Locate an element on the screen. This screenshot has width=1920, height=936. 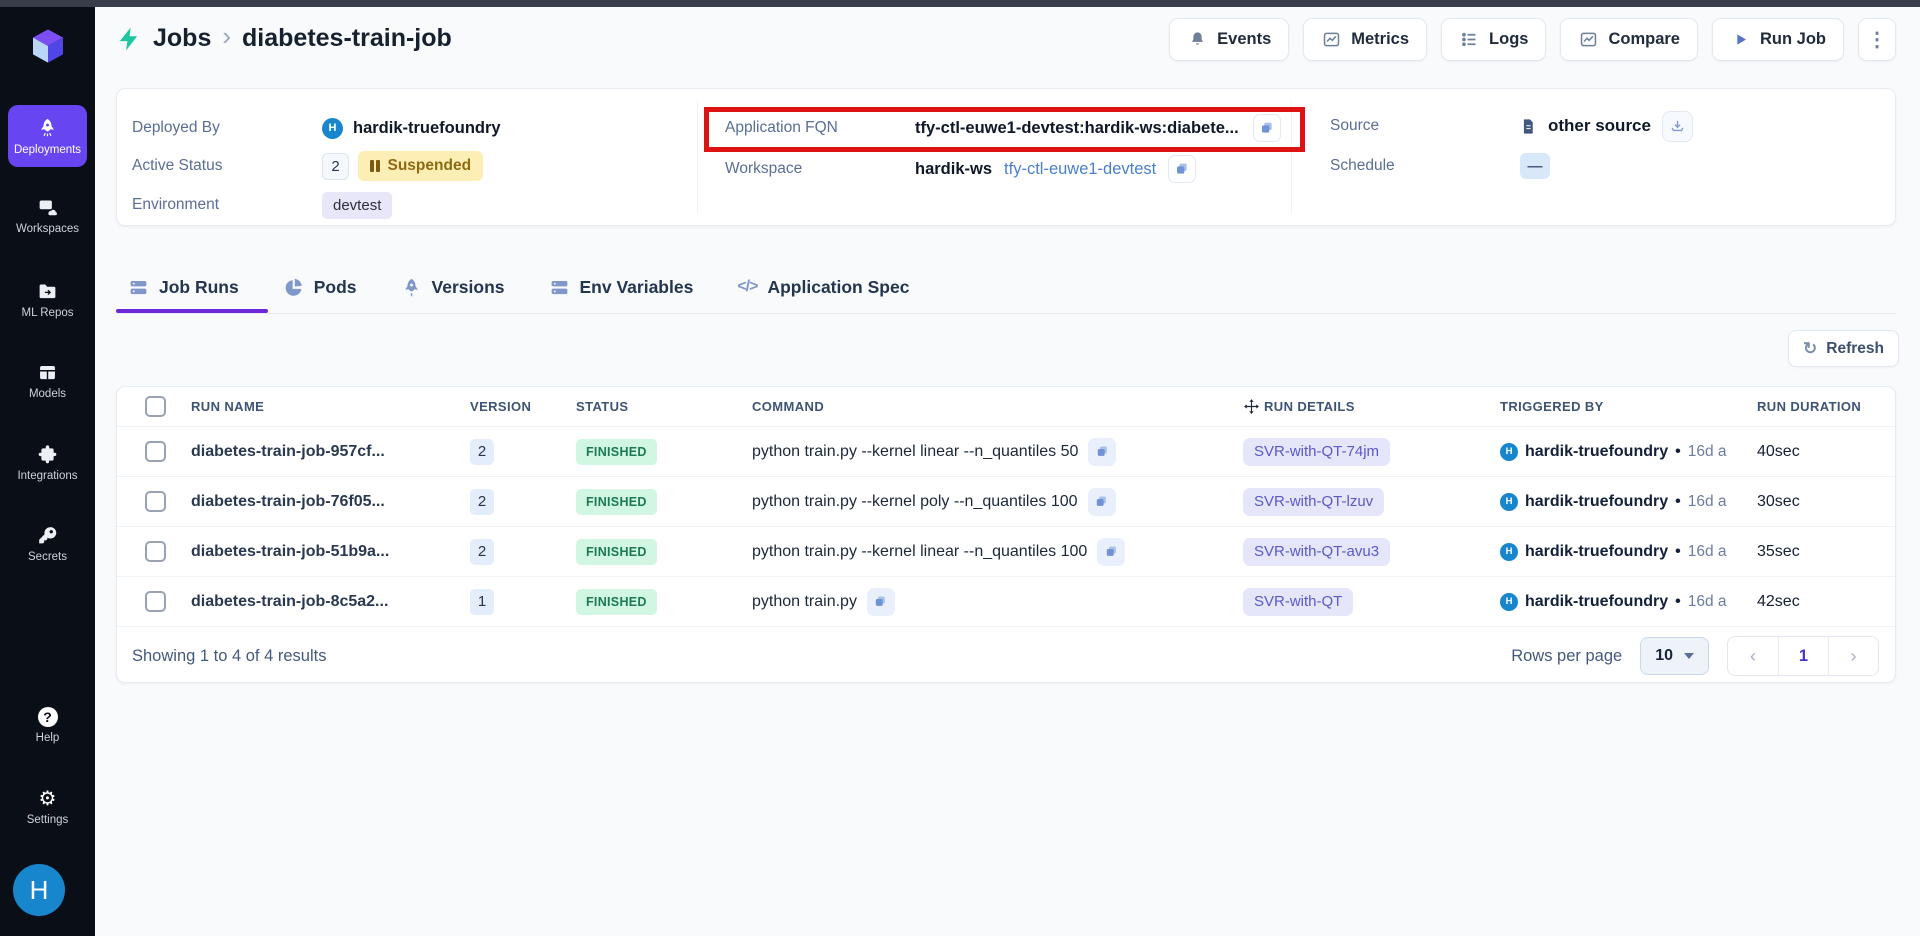
sidebar-item-models: Models is located at coordinates (47, 380).